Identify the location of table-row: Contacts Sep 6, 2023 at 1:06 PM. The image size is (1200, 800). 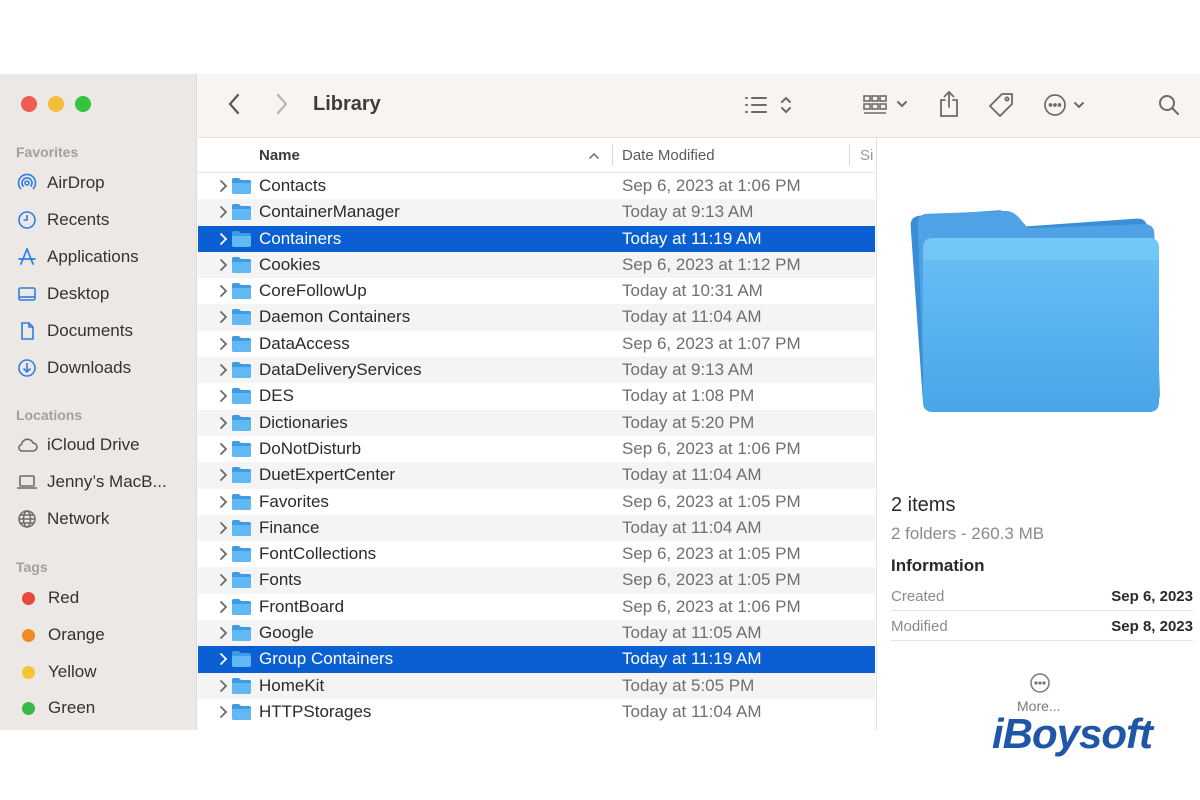
(536, 186).